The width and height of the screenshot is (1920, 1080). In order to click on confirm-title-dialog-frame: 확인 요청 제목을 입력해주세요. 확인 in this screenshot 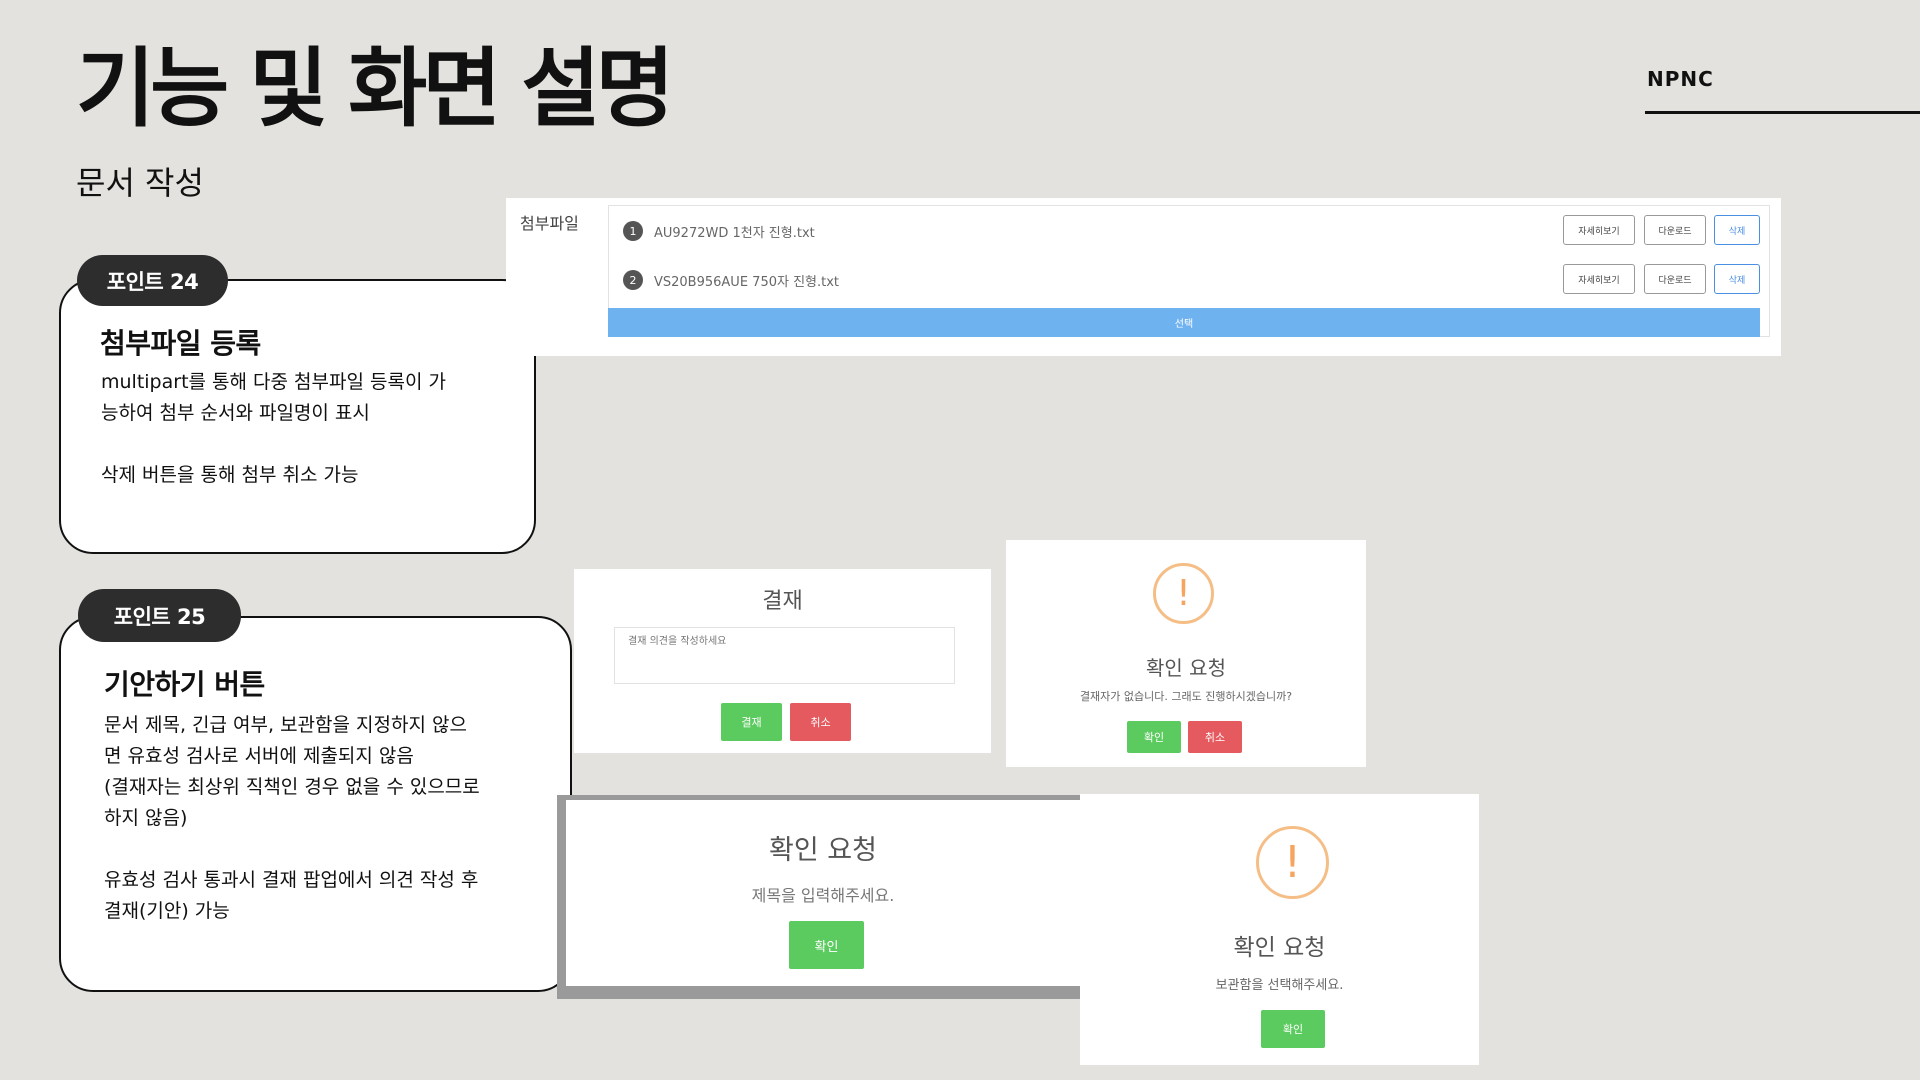, I will do `click(818, 897)`.